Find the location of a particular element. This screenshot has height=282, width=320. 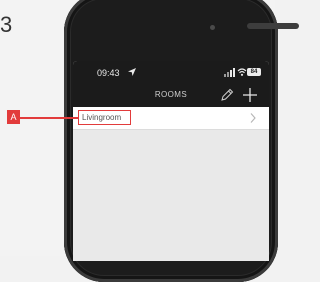

wifi-icon is located at coordinates (242, 72).